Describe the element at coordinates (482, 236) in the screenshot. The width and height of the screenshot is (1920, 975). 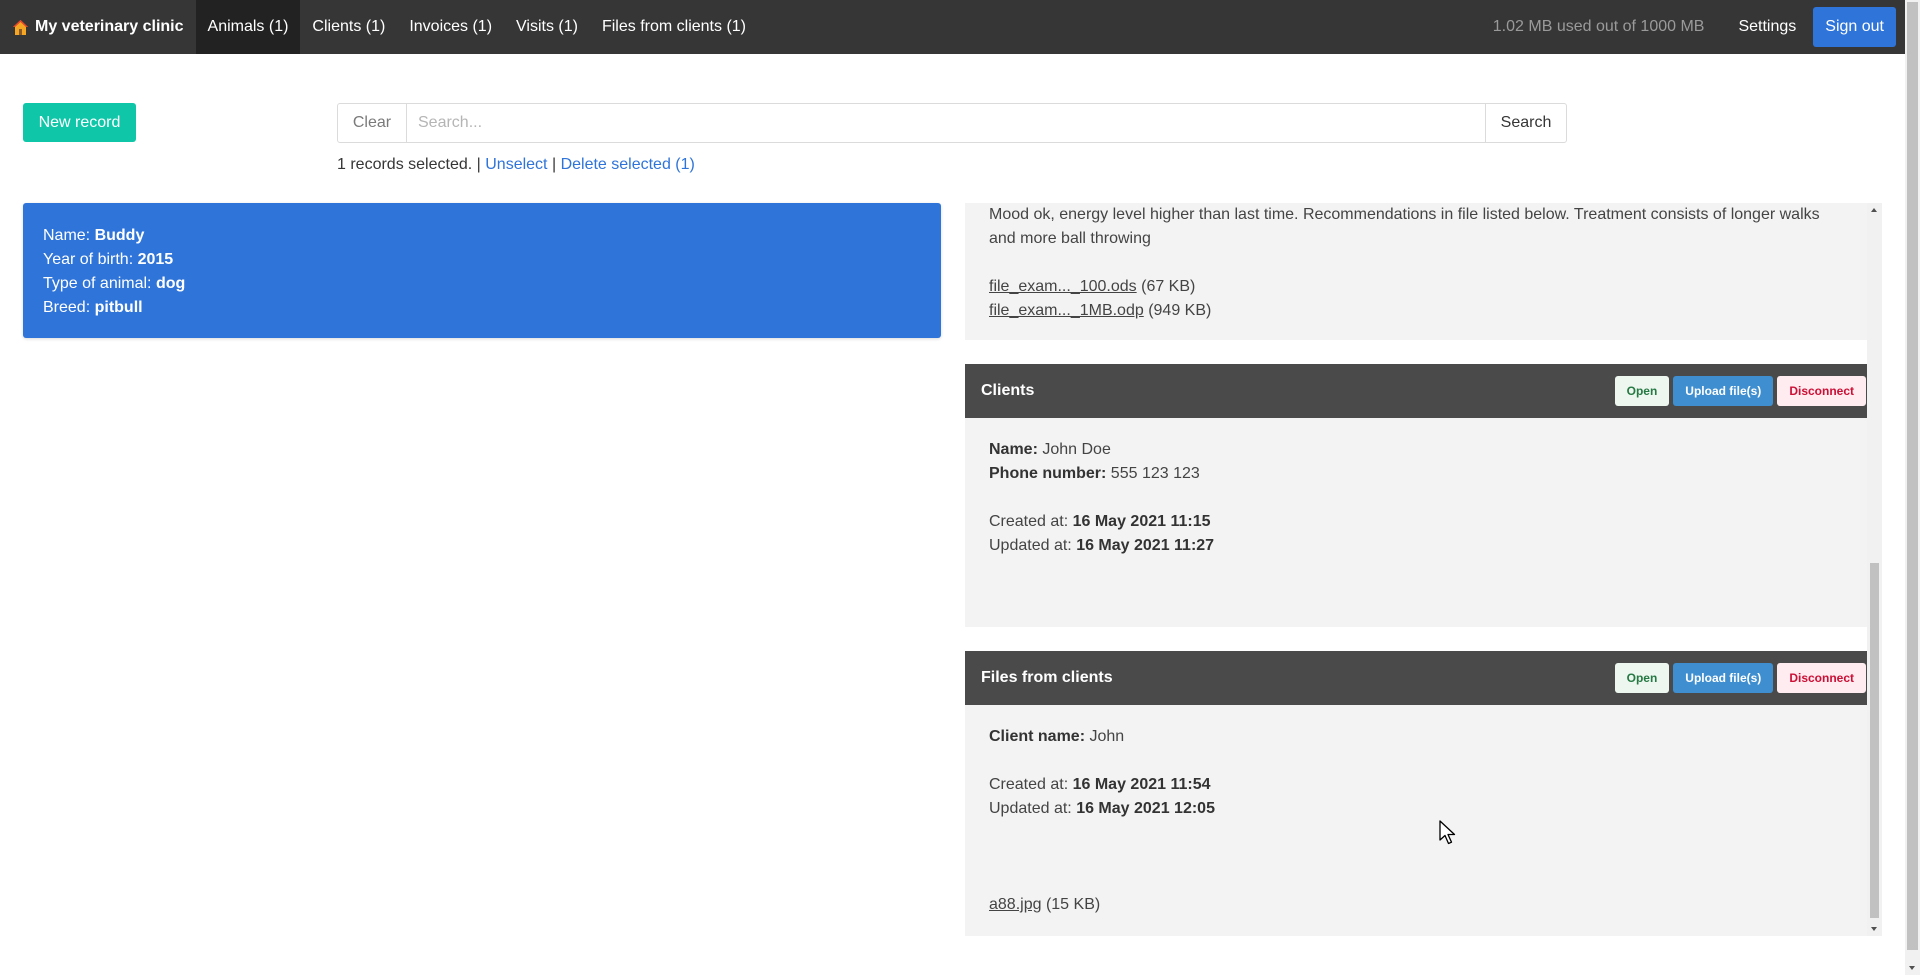
I see `animal-name-row: Name: Buddy` at that location.